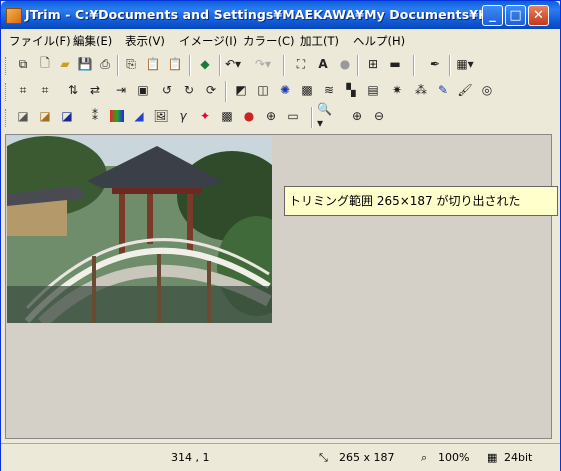 The height and width of the screenshot is (471, 561). What do you see at coordinates (307, 90) in the screenshot?
I see `halftone-icon: ▩` at bounding box center [307, 90].